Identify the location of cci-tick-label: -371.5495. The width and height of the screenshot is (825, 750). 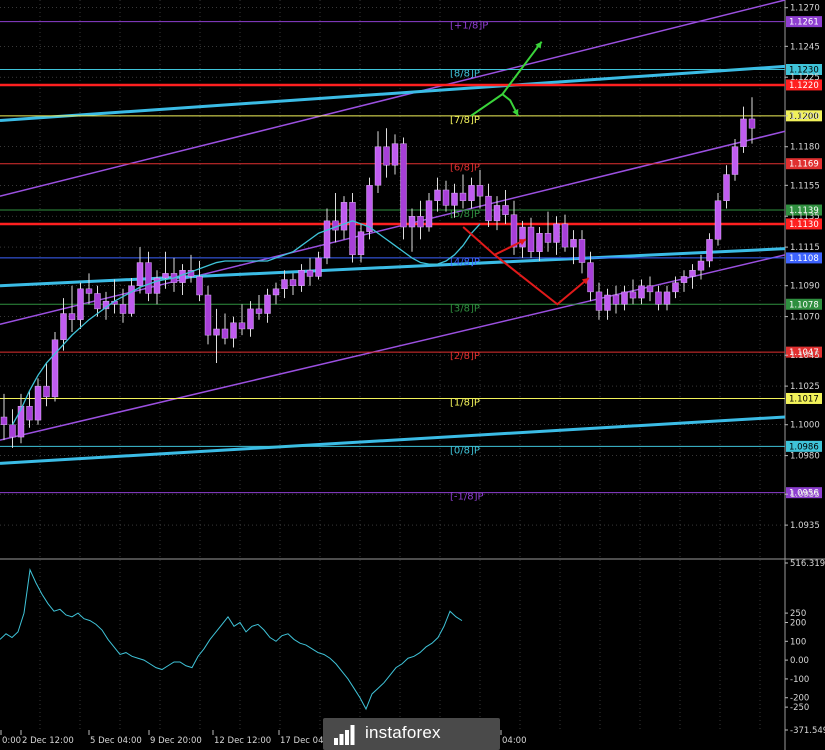
(807, 731).